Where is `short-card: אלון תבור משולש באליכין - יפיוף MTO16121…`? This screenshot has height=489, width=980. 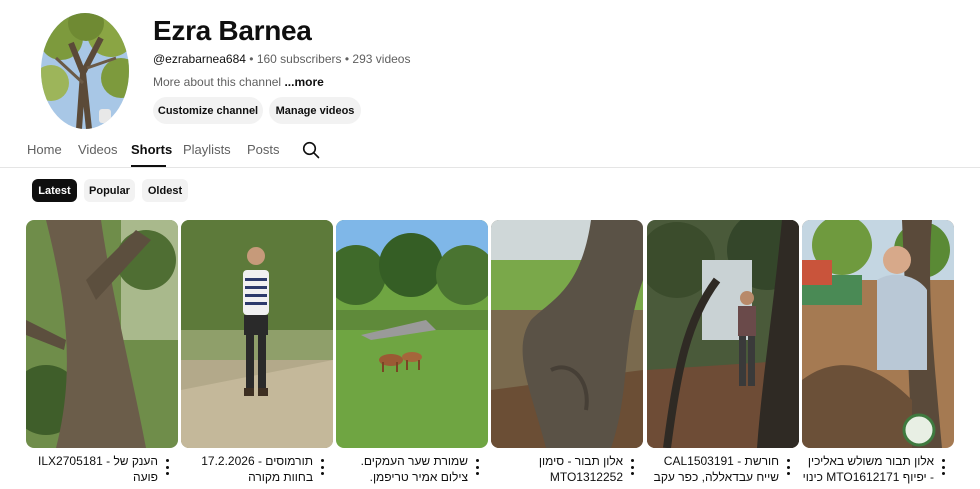 short-card: אלון תבור משולש באליכין - יפיוף MTO16121… is located at coordinates (878, 352).